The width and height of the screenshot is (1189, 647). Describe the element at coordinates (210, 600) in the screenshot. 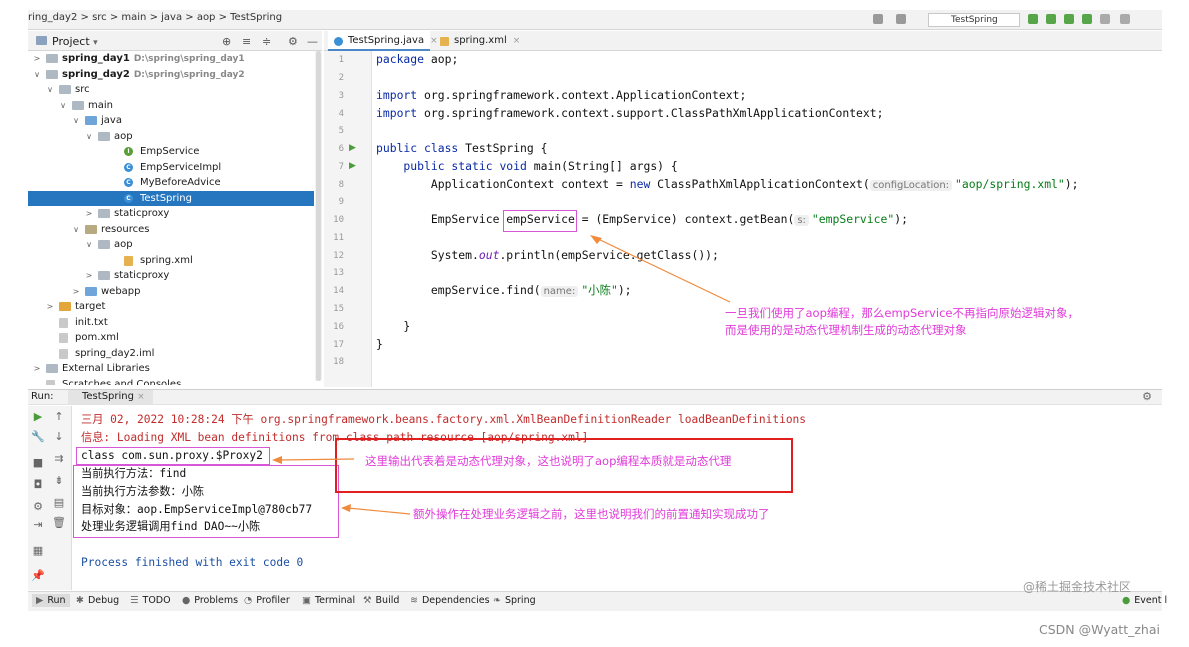

I see `tool-problems: ● Problems` at that location.